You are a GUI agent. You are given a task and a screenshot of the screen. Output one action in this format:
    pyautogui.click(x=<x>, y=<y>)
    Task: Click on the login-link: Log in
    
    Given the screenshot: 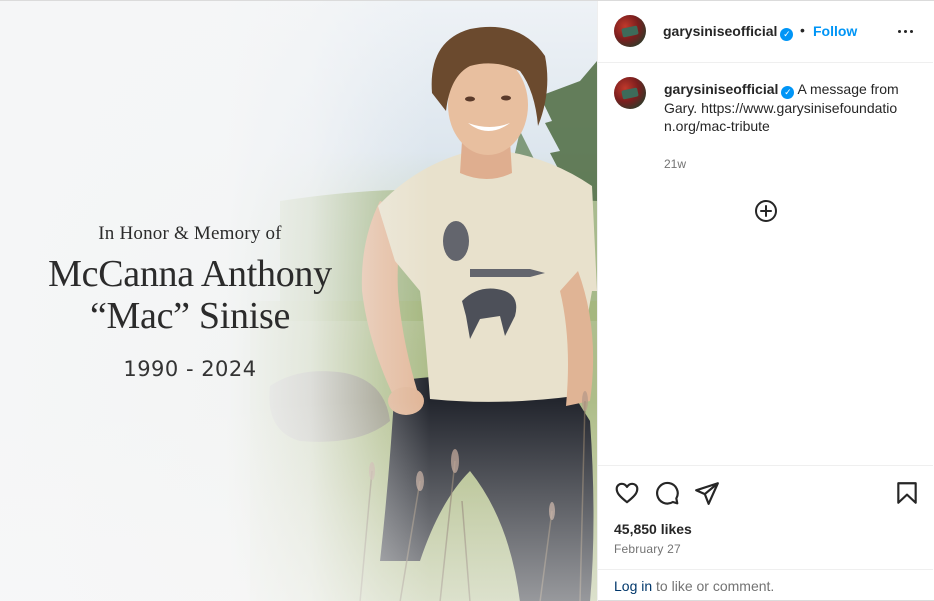 What is the action you would take?
    pyautogui.click(x=633, y=586)
    